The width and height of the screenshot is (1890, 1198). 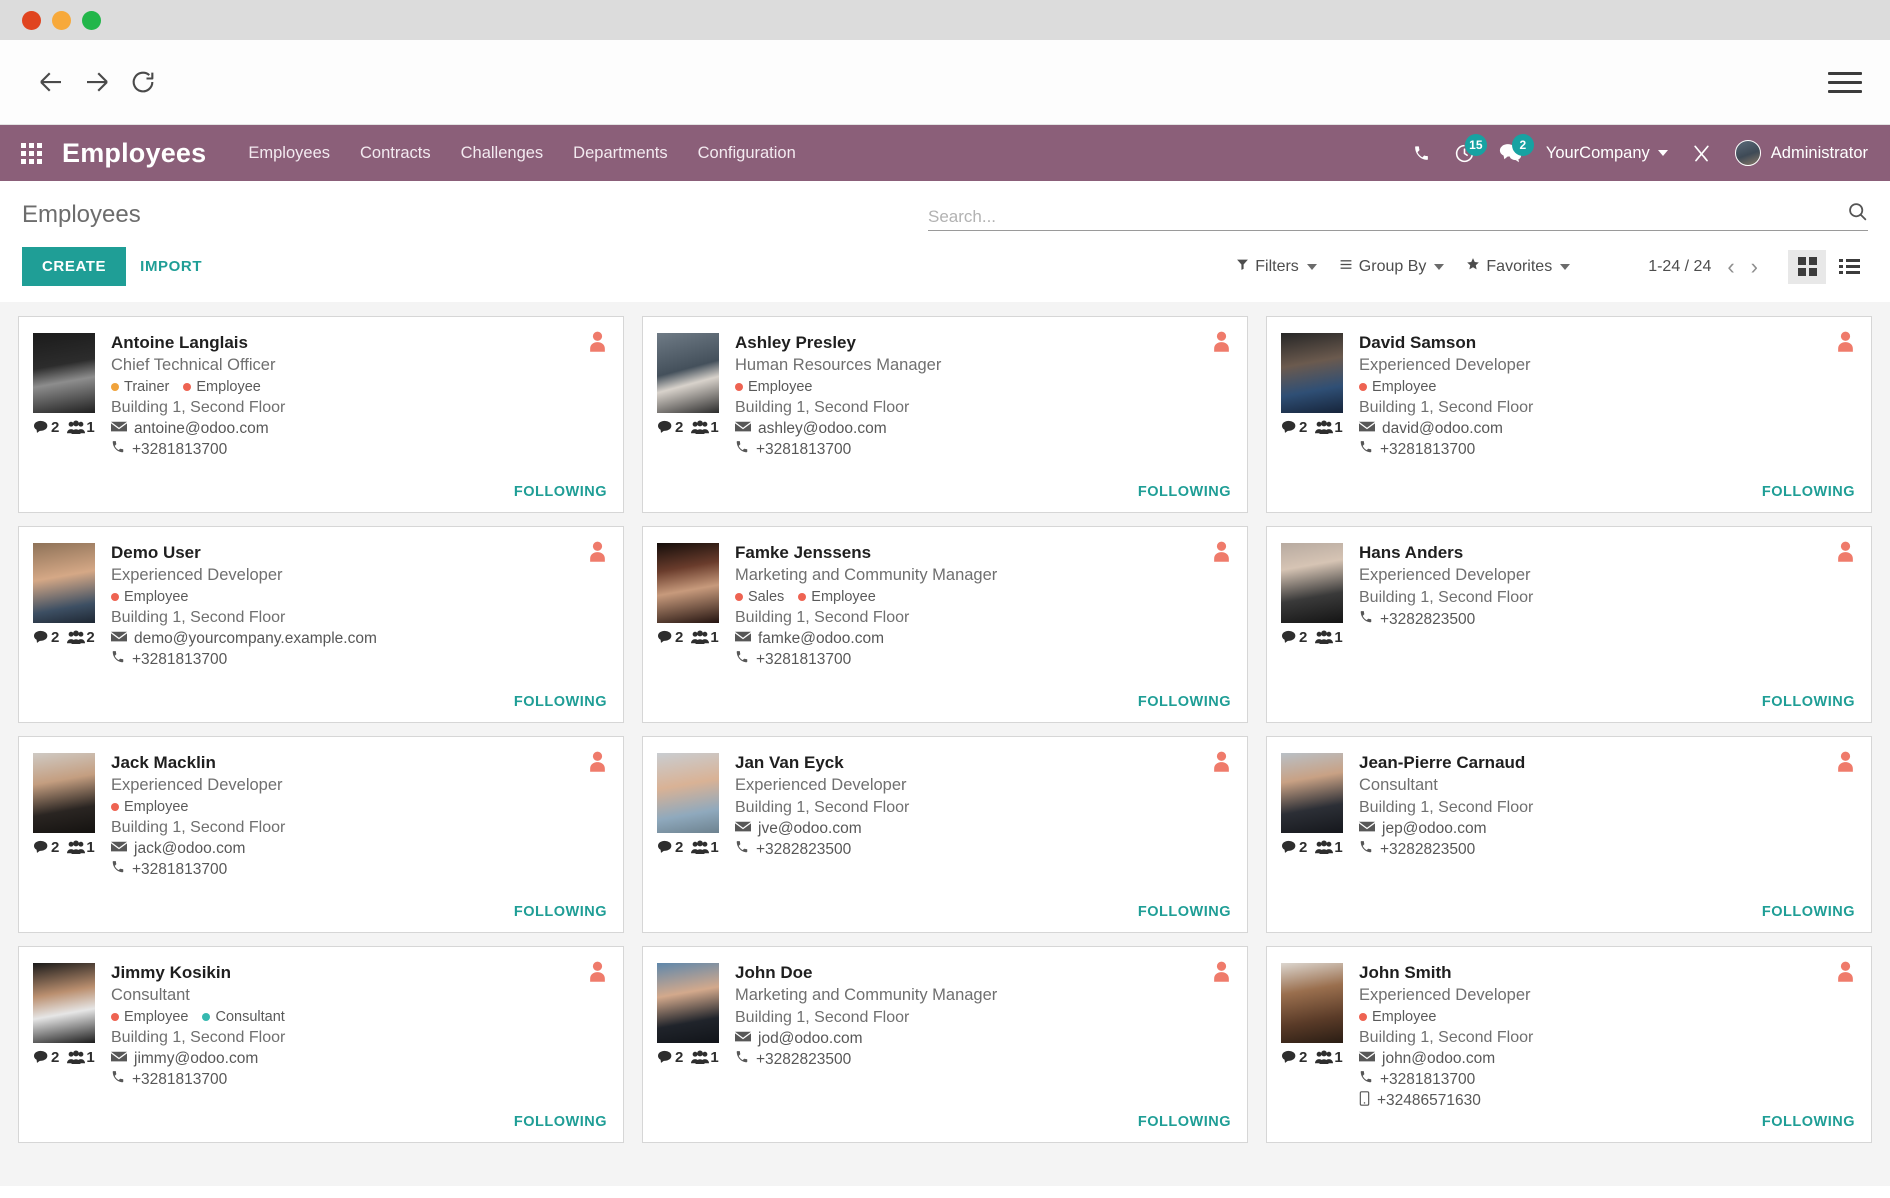 I want to click on employee-email: famke@odoo.com, so click(x=982, y=639).